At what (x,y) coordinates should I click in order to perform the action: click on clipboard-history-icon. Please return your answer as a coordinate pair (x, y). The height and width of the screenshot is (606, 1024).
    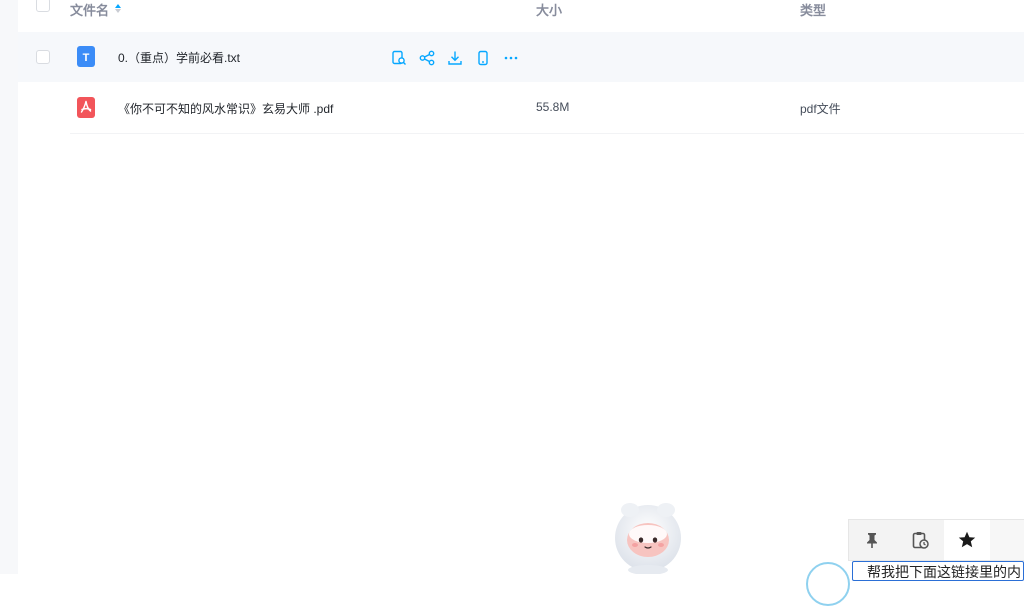
    Looking at the image, I should click on (920, 540).